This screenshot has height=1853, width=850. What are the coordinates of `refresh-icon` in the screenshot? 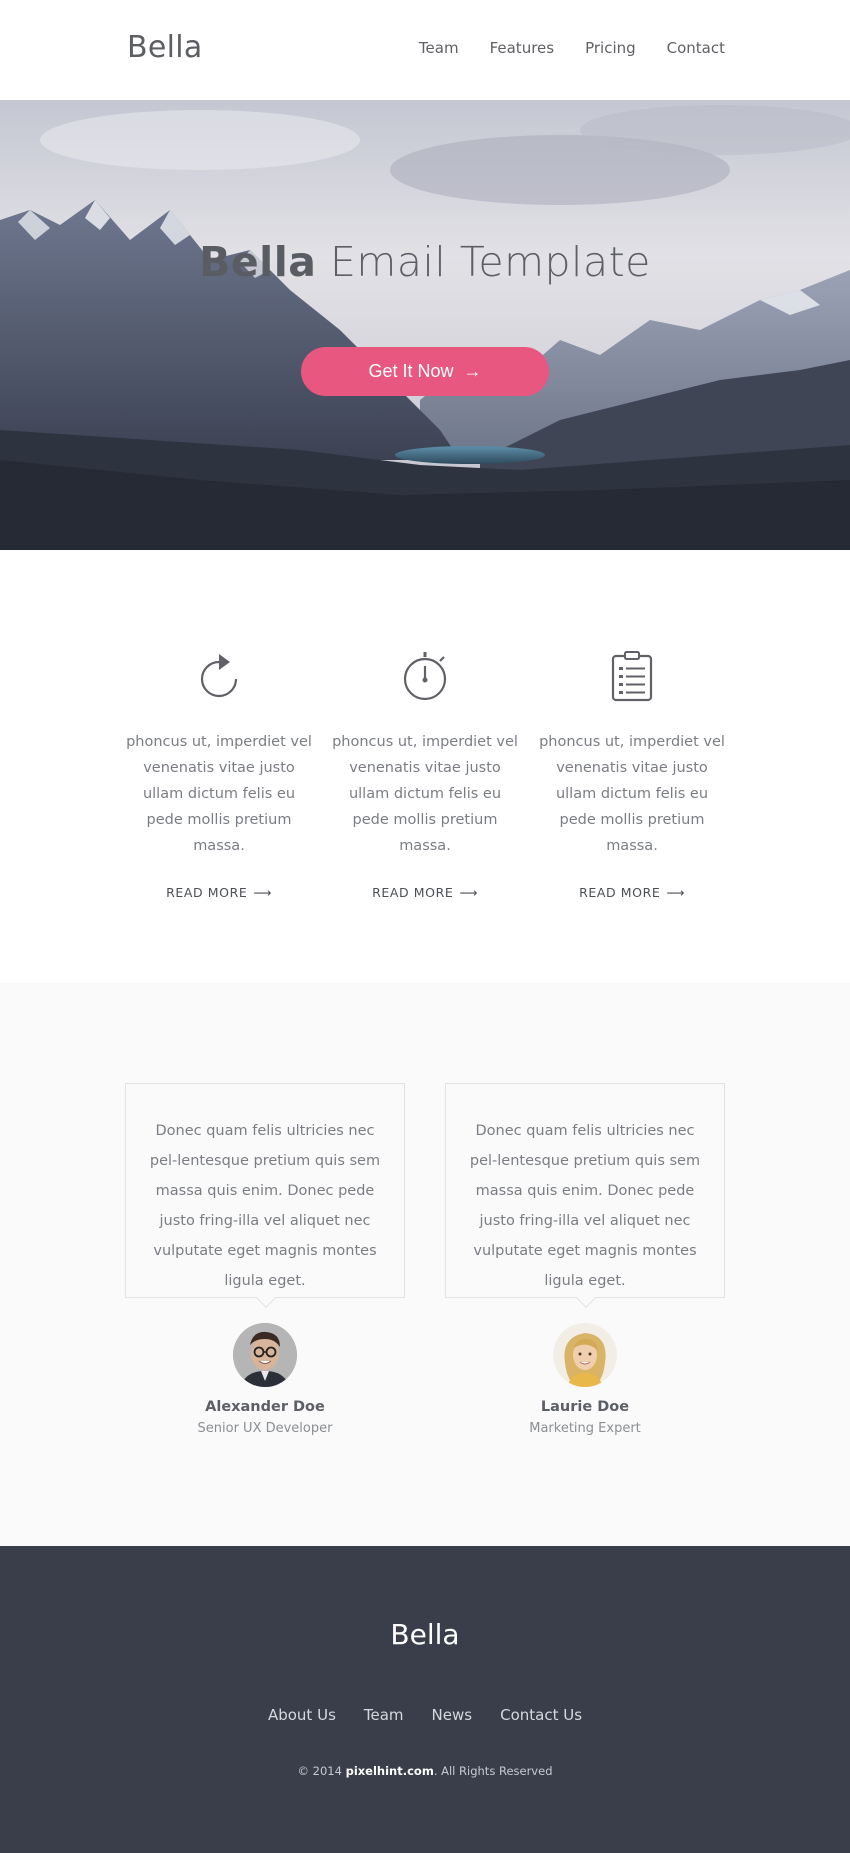 It's located at (219, 676).